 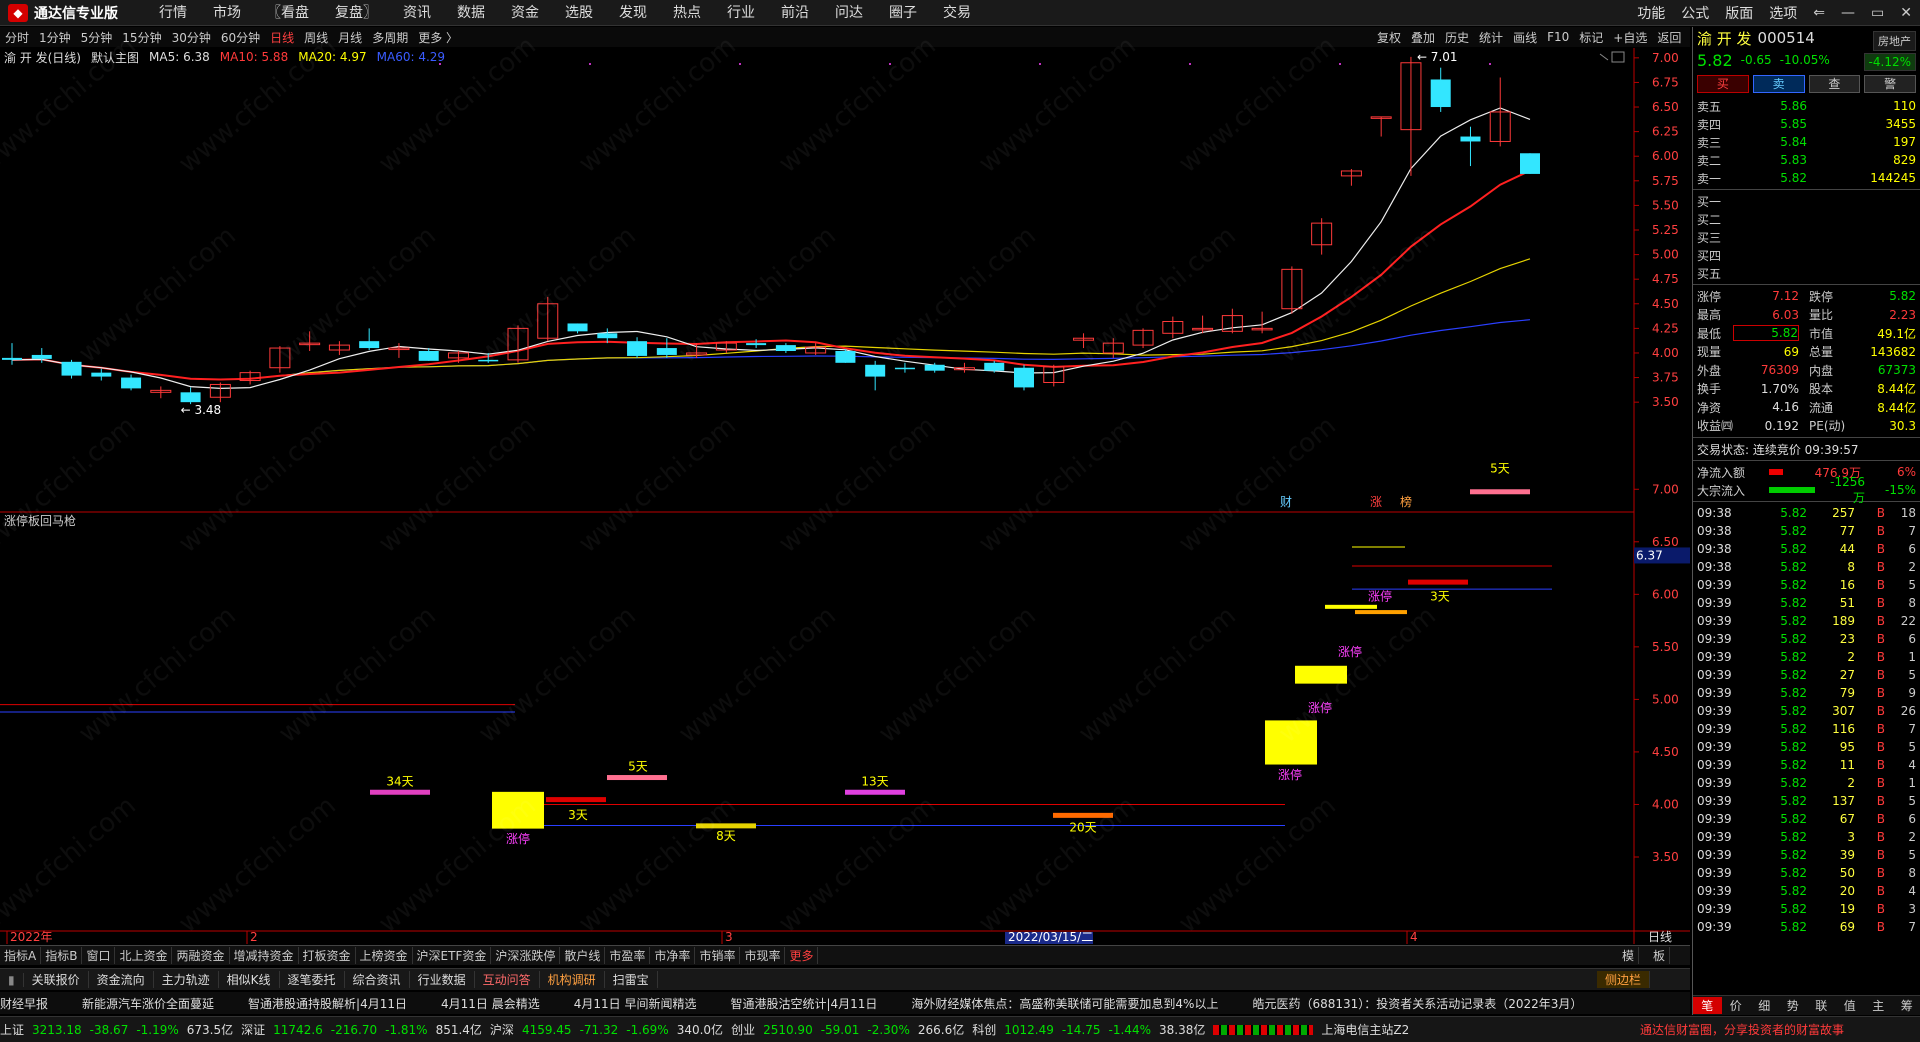 What do you see at coordinates (141, 37) in the screenshot?
I see `period-tab: 15分钟` at bounding box center [141, 37].